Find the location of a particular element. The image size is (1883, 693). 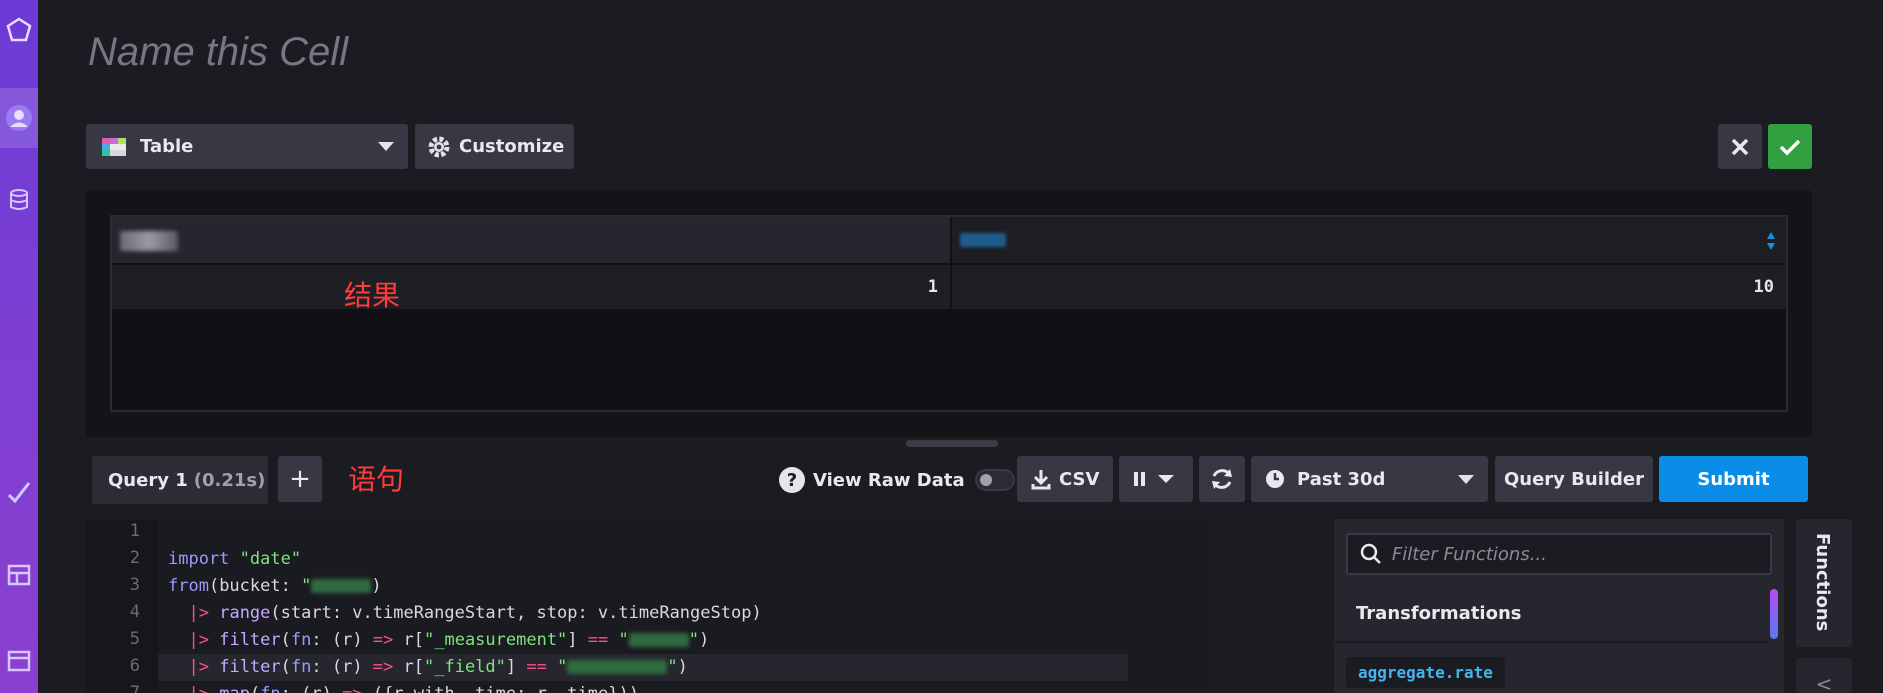

functions-panel: Transformations aggregate.rate is located at coordinates (1559, 606).